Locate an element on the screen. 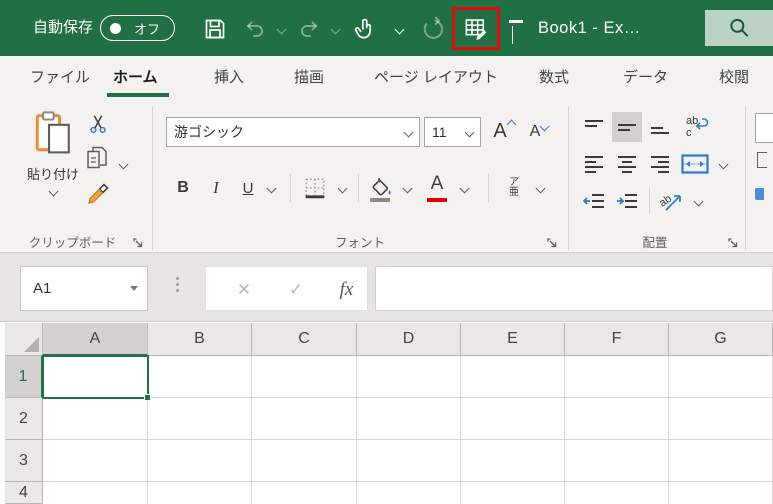 The image size is (773, 504). column-header-G: G is located at coordinates (721, 339).